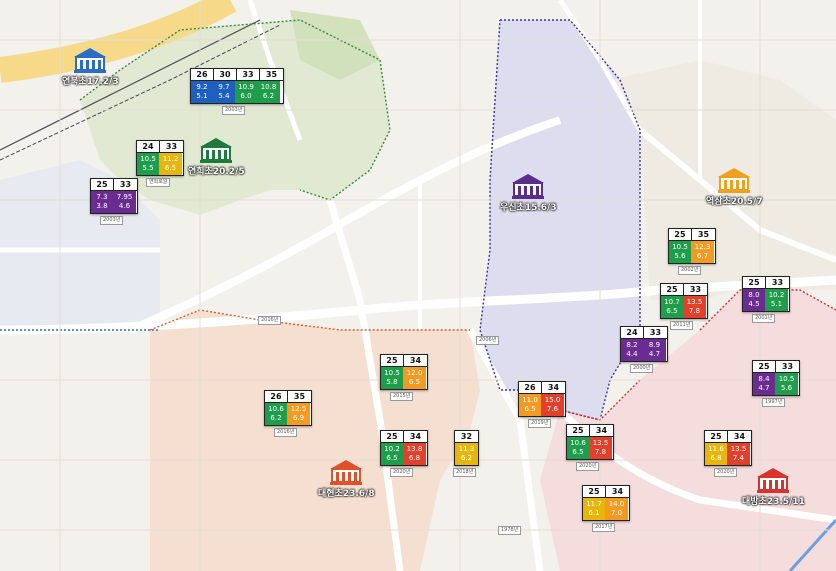  Describe the element at coordinates (202, 96) in the screenshot. I see `jeonse-price: 5.1` at that location.